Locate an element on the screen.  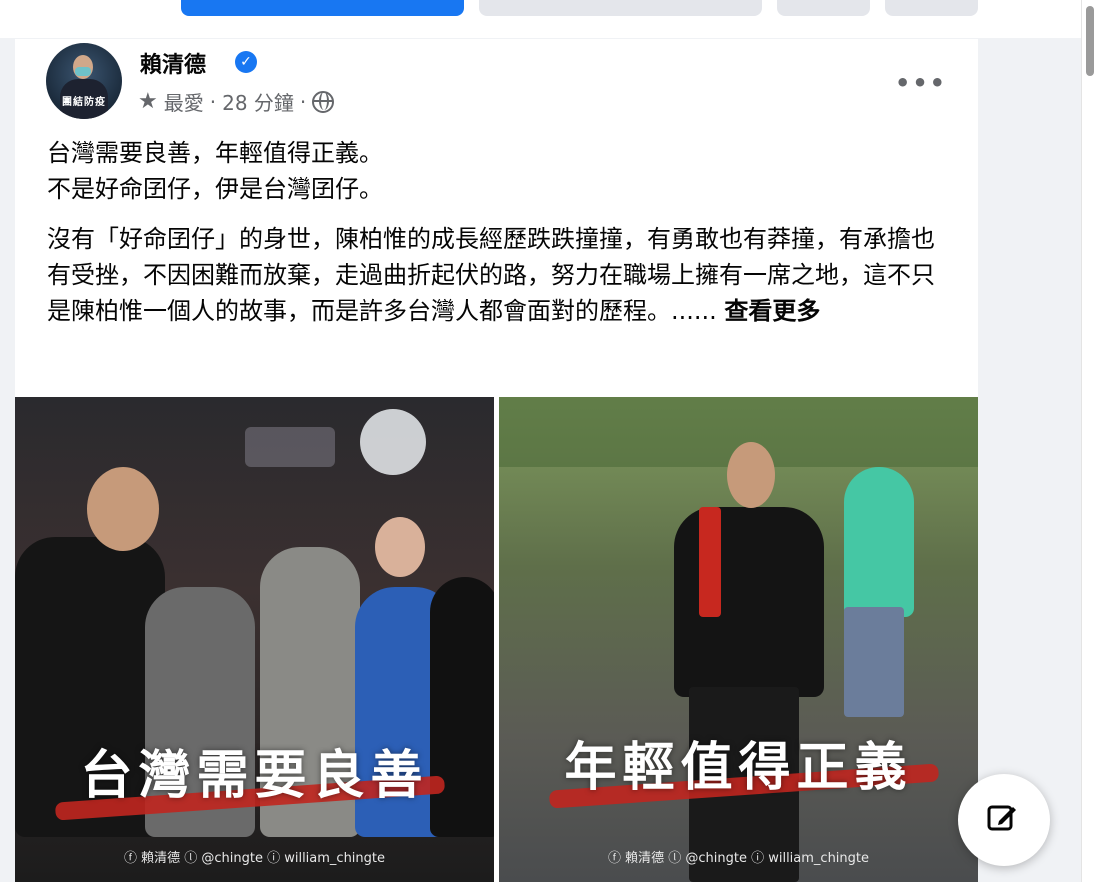
avatar-mask is located at coordinates (83, 71).